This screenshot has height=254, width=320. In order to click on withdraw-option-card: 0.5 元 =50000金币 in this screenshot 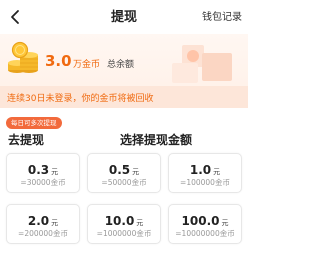, I will do `click(124, 173)`.